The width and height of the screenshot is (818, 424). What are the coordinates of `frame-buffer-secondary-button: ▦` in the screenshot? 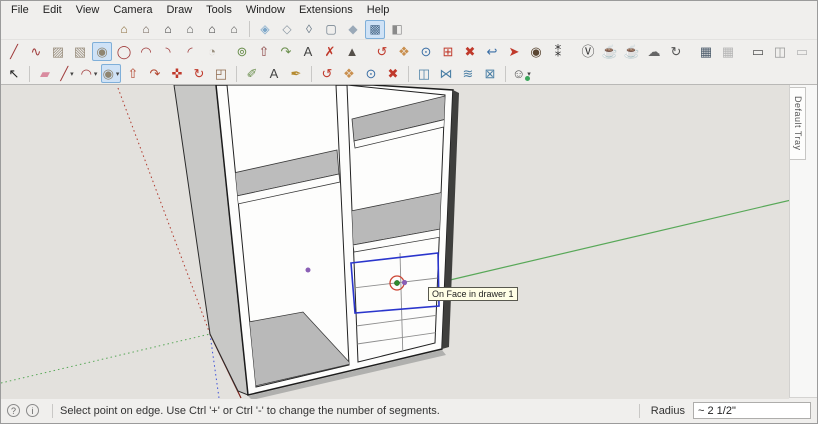 It's located at (728, 51).